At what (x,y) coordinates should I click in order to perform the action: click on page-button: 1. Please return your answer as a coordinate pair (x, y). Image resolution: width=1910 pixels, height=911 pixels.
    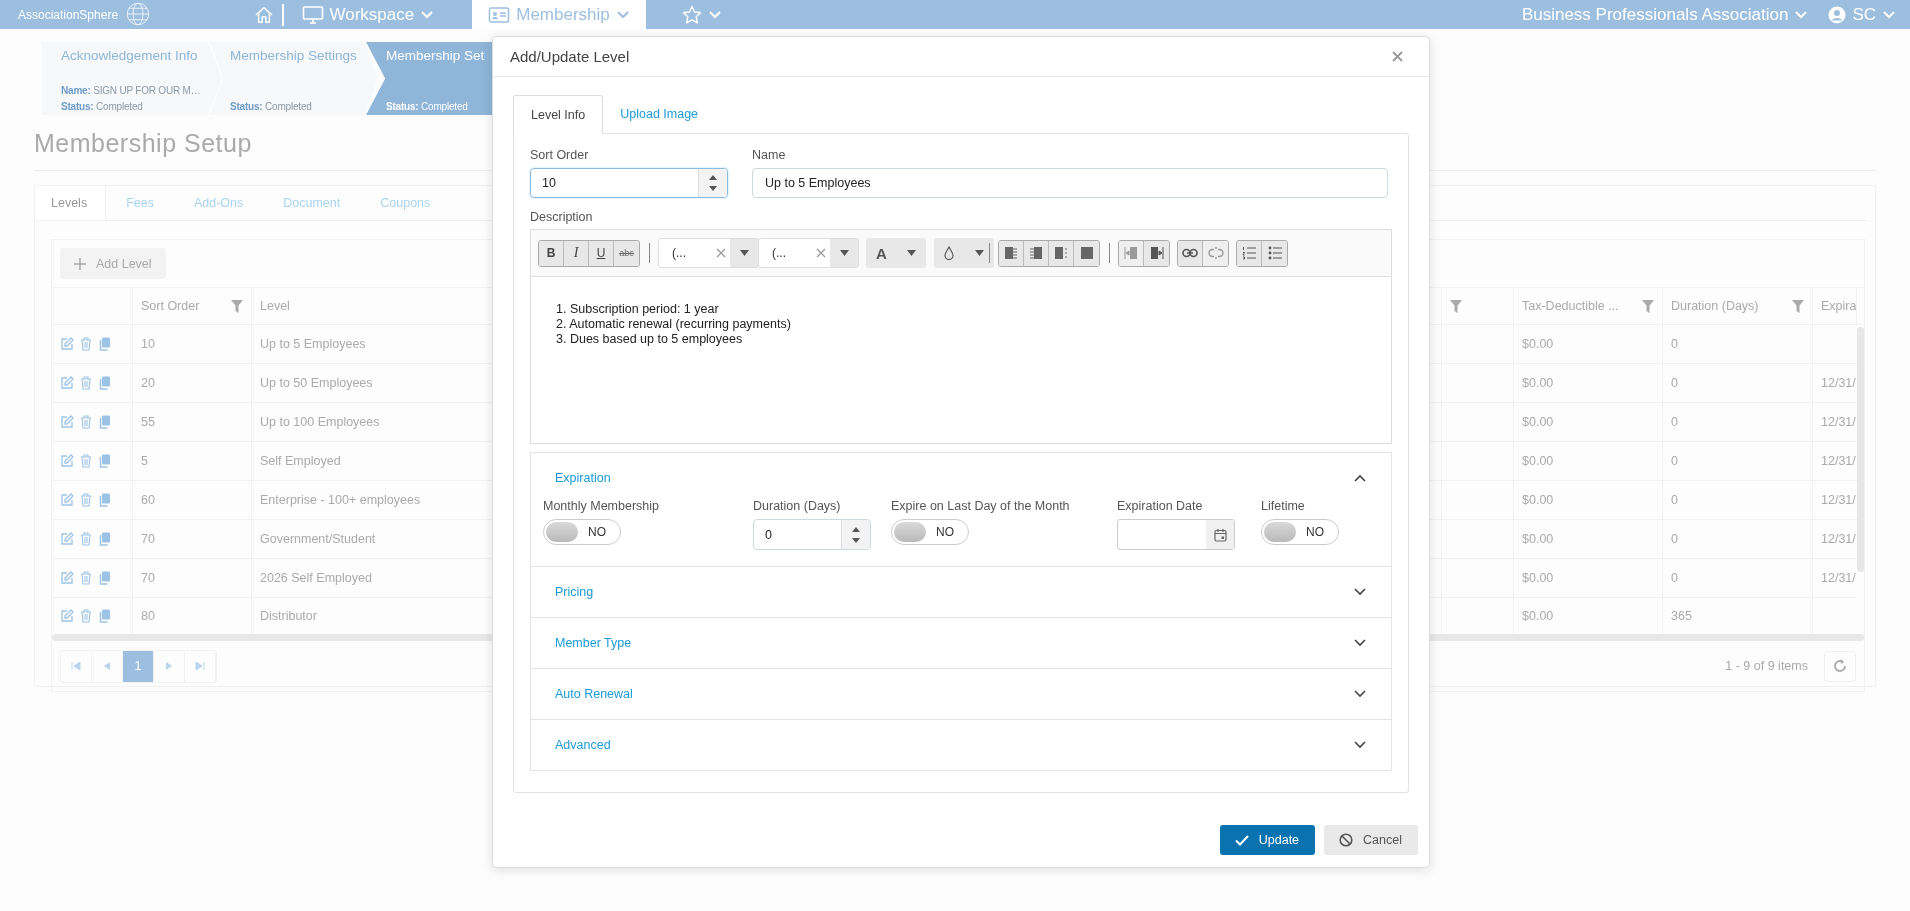
    Looking at the image, I should click on (138, 666).